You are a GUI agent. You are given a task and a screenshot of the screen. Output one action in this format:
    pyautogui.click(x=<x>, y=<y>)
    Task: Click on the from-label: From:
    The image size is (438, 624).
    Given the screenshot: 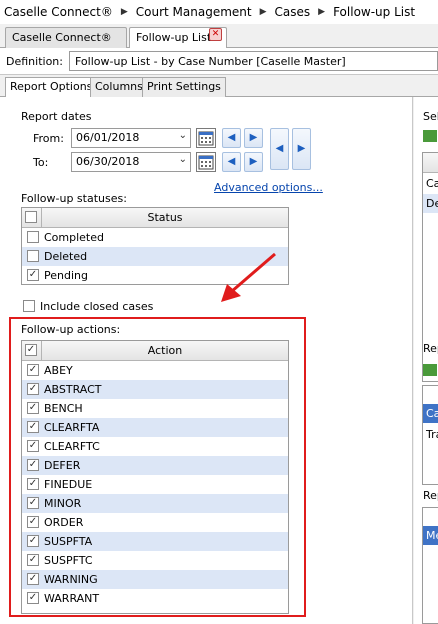 What is the action you would take?
    pyautogui.click(x=48, y=138)
    